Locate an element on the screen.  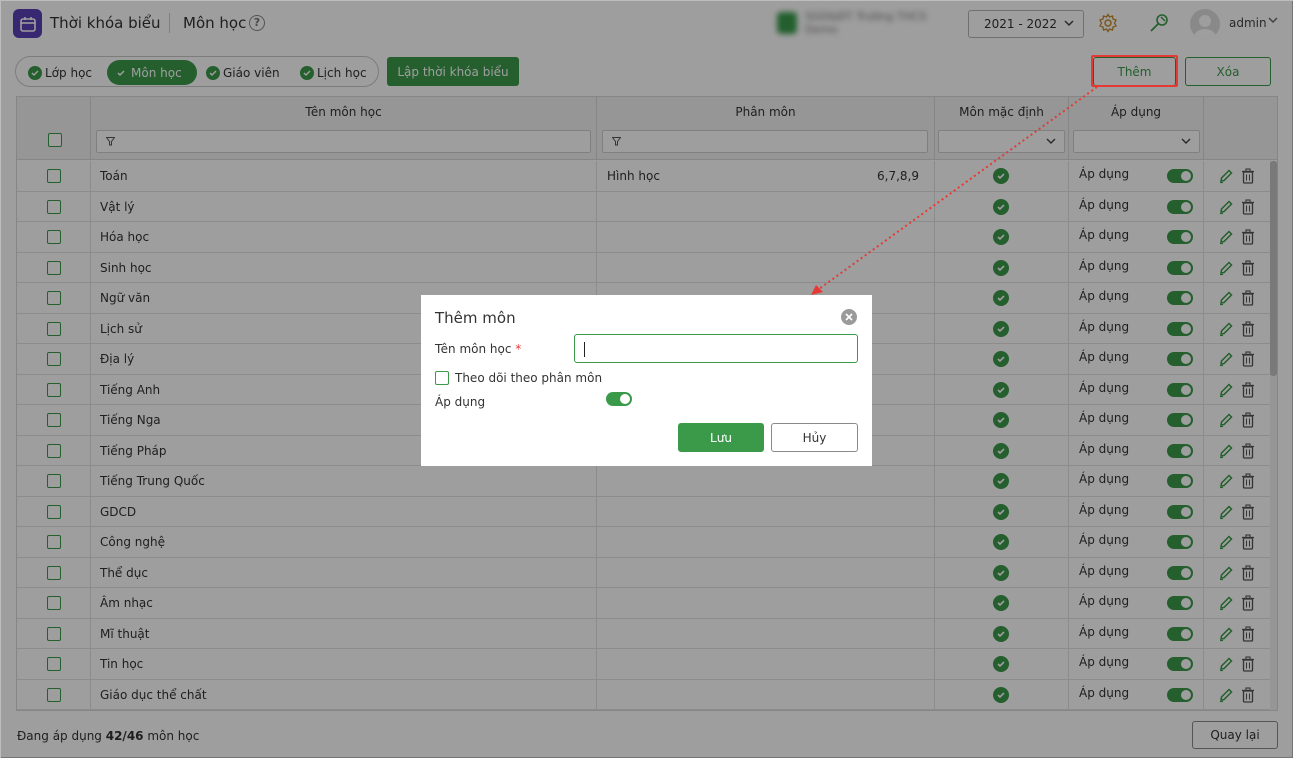
apply-toggle is located at coordinates (619, 399).